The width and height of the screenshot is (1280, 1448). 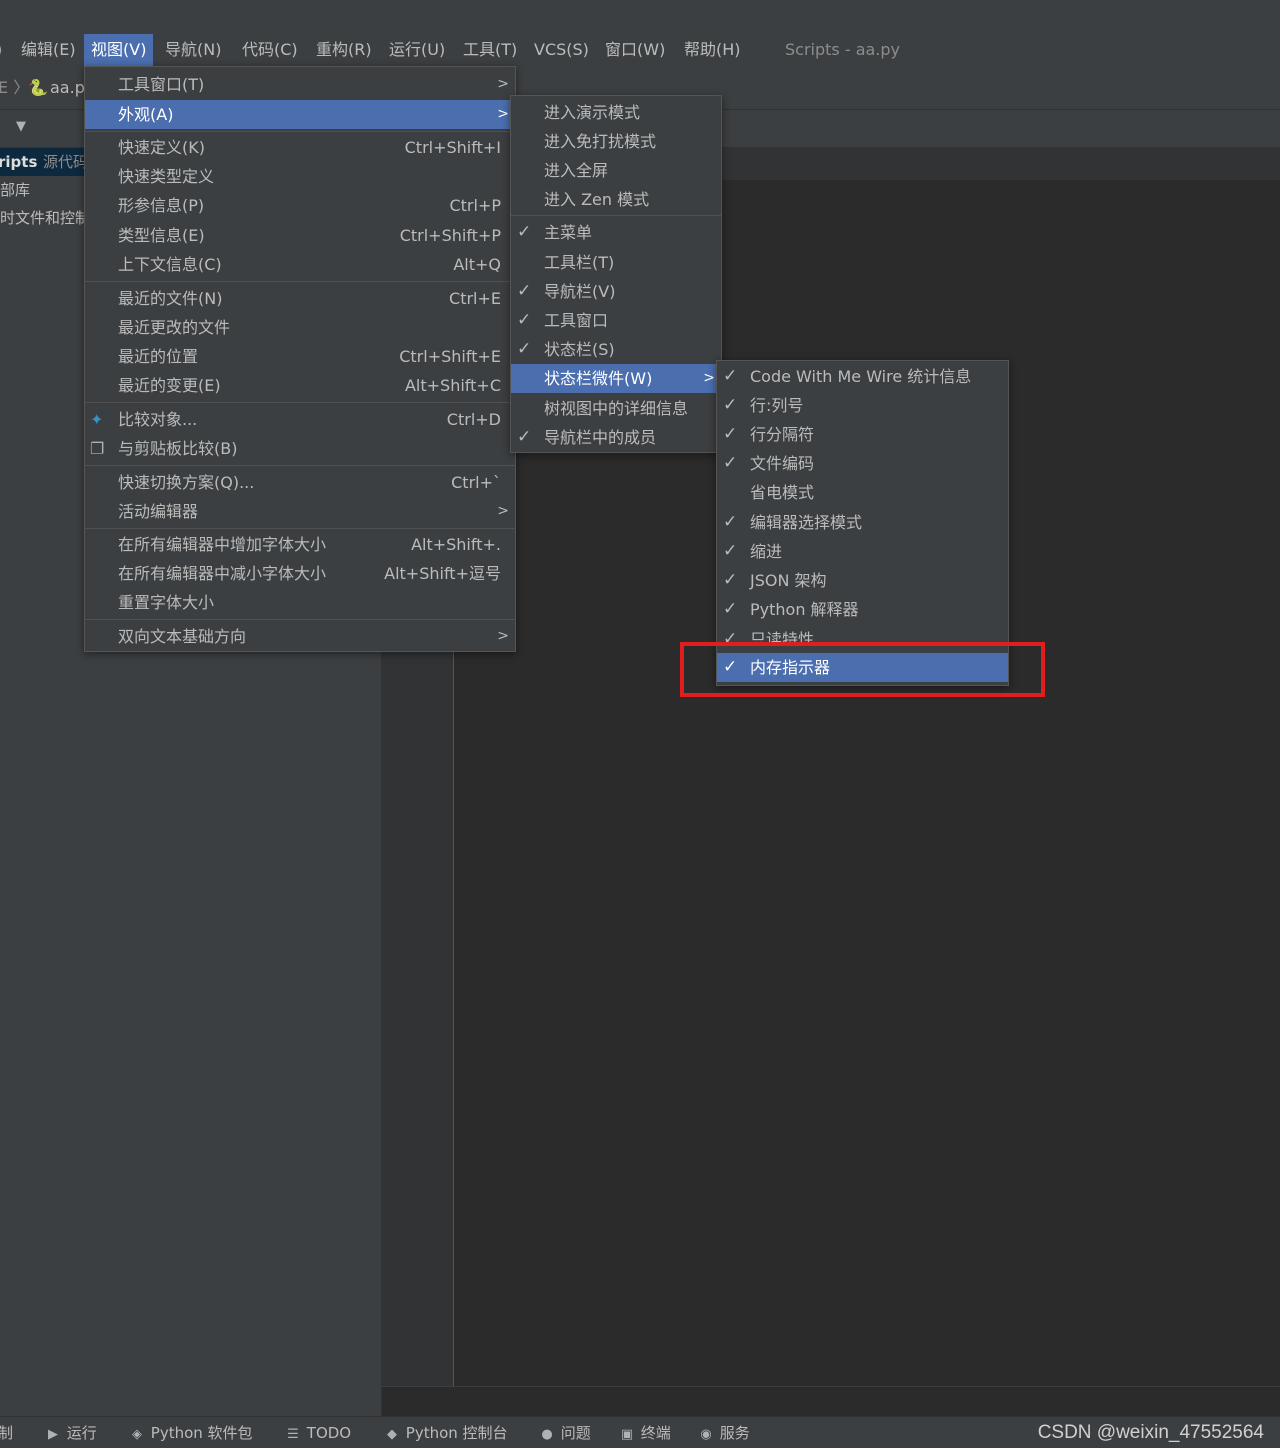 What do you see at coordinates (300, 544) in the screenshot?
I see `view-menu-increase-font: 在所有编辑器中增加字体大小 Alt+Shift+.` at bounding box center [300, 544].